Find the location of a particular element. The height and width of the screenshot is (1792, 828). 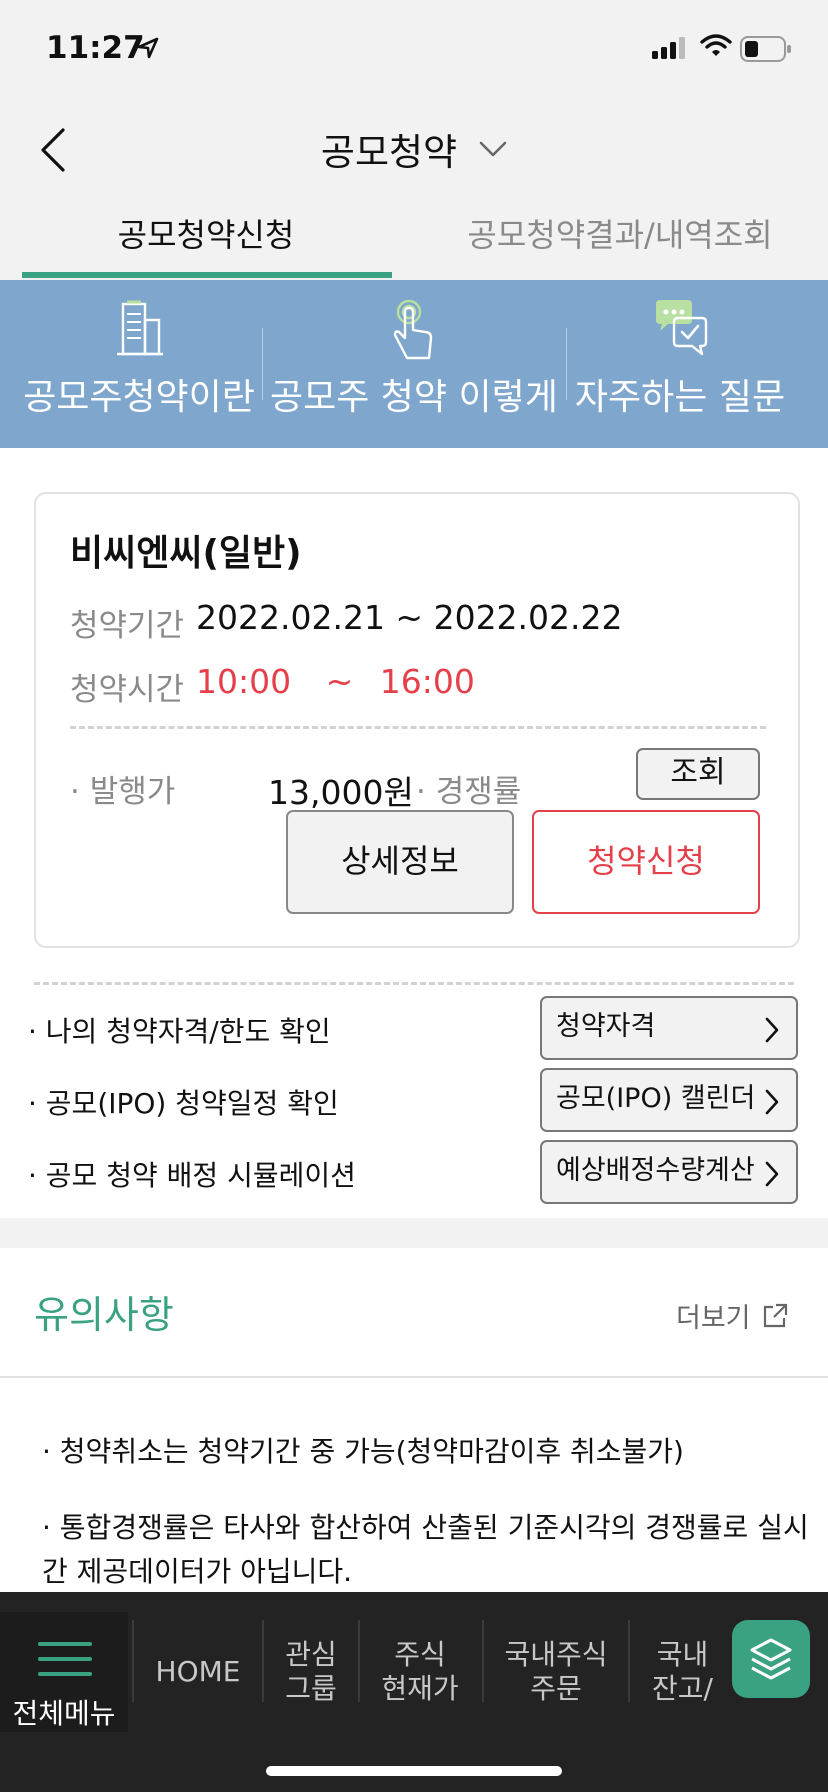

location-arrow-icon is located at coordinates (148, 50).